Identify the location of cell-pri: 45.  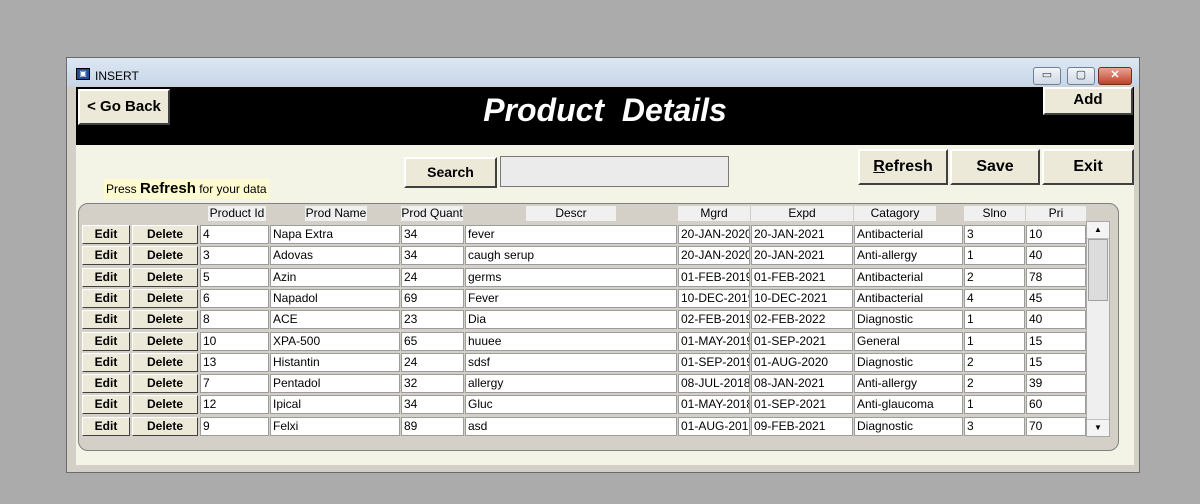
(1056, 298).